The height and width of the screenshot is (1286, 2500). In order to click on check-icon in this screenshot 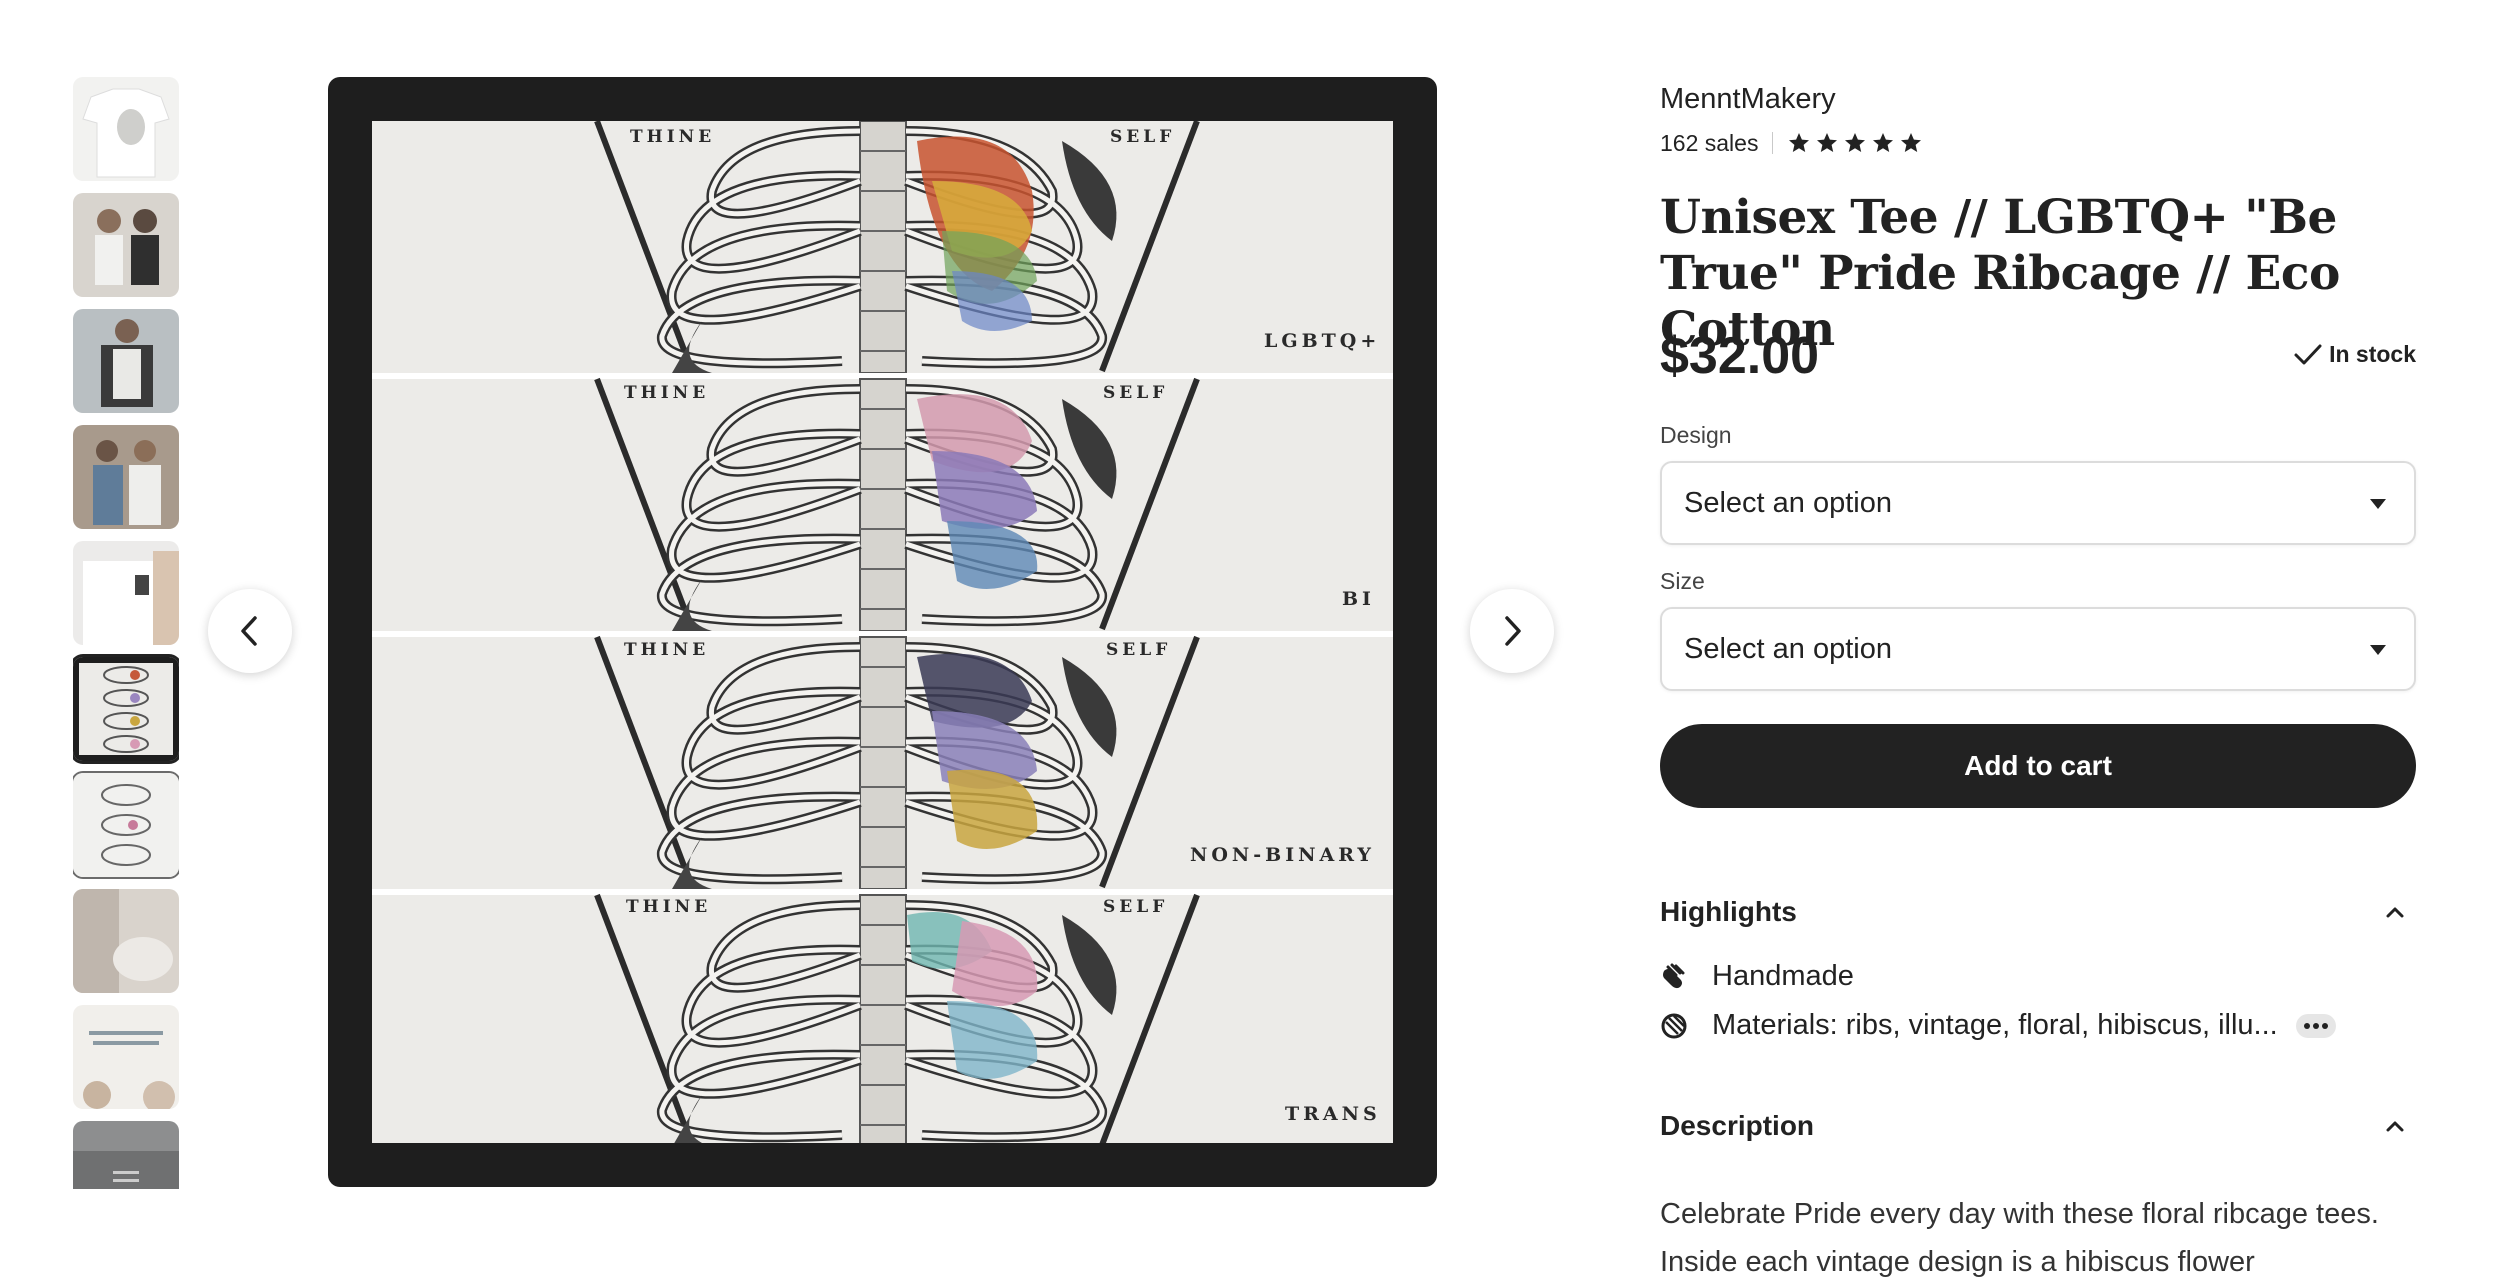, I will do `click(2308, 354)`.